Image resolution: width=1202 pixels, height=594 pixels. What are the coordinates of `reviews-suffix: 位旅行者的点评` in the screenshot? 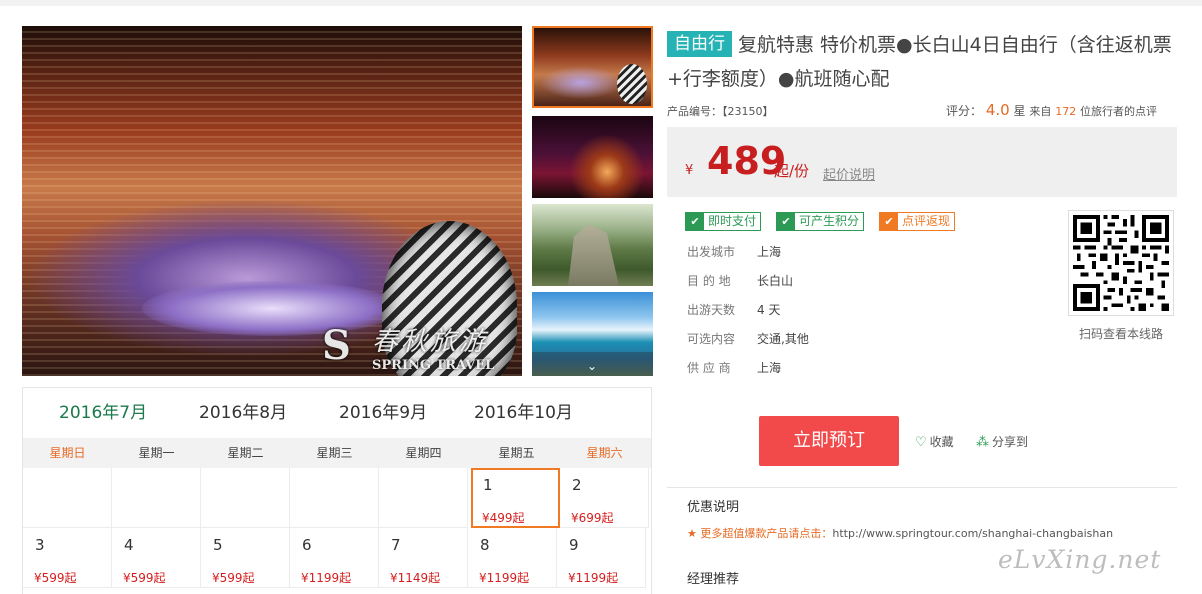 It's located at (1119, 111).